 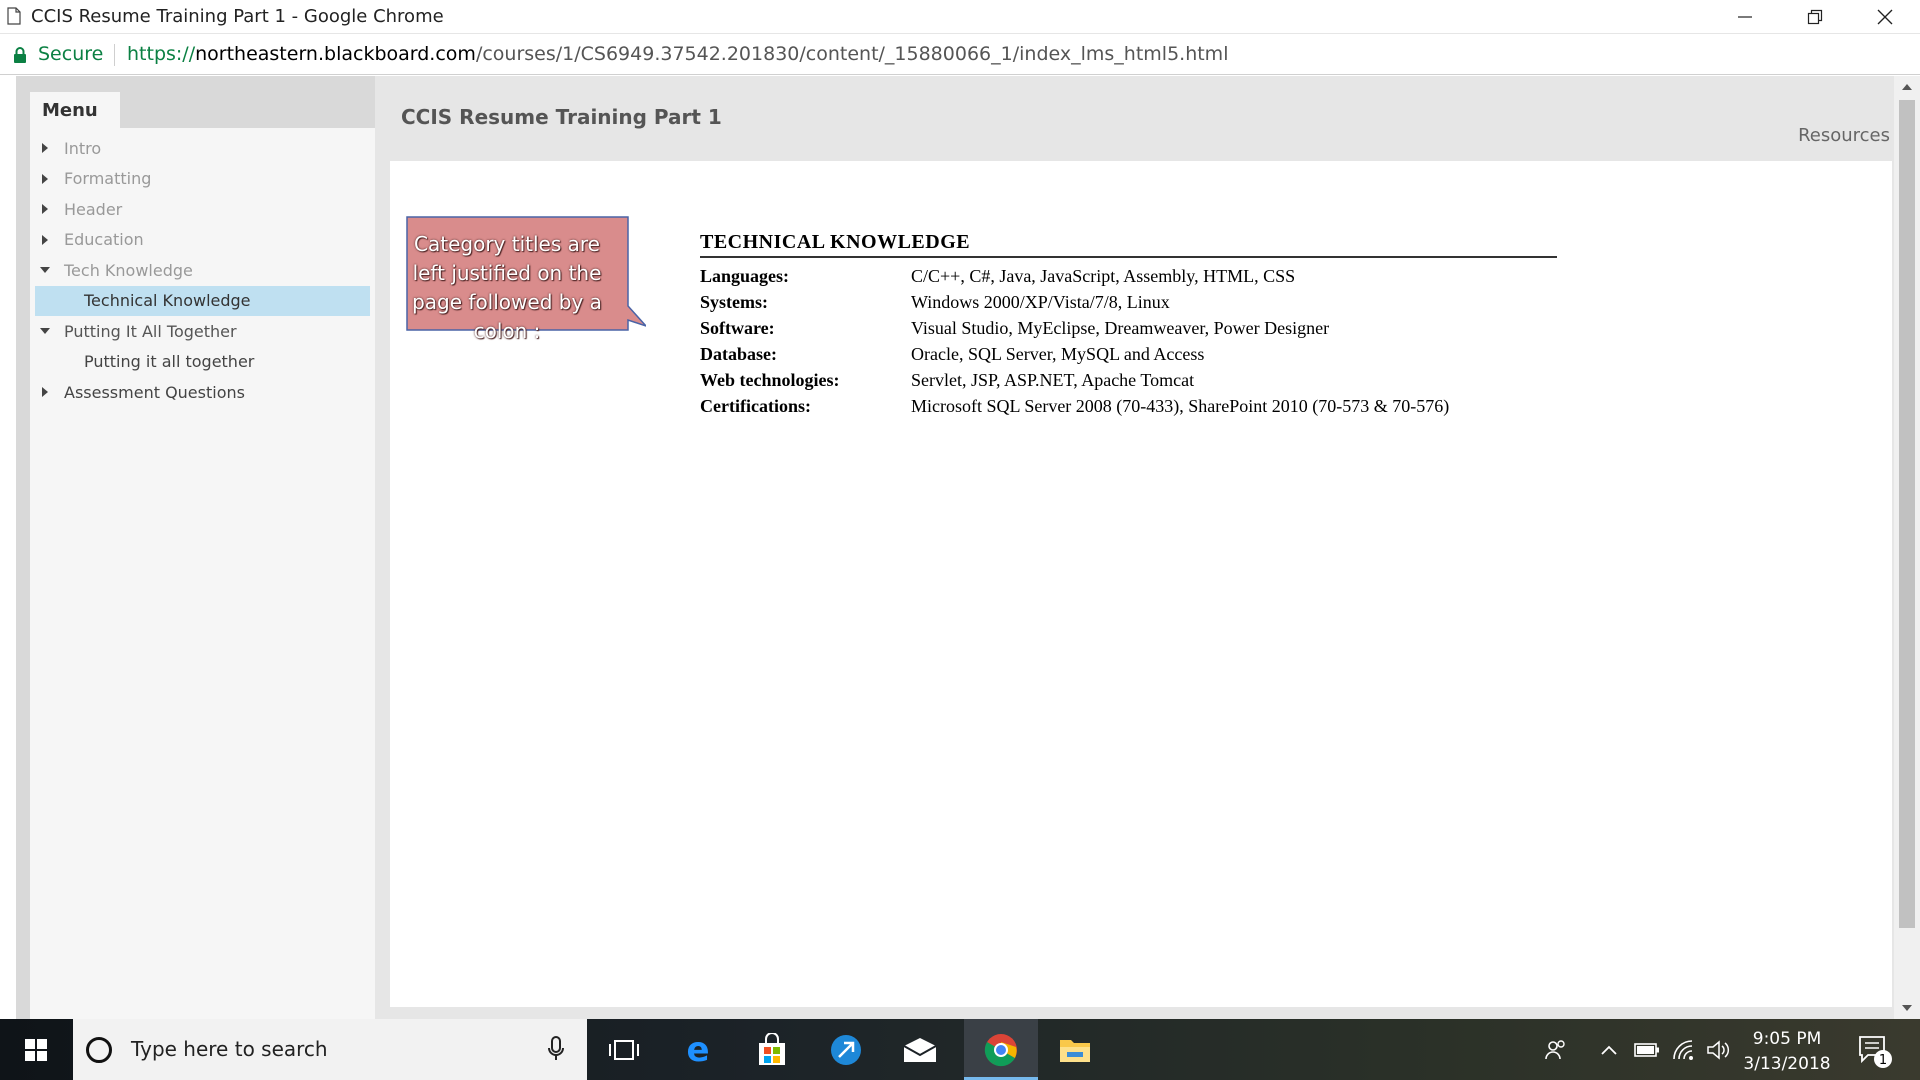 I want to click on mail-icon, so click(x=920, y=1049).